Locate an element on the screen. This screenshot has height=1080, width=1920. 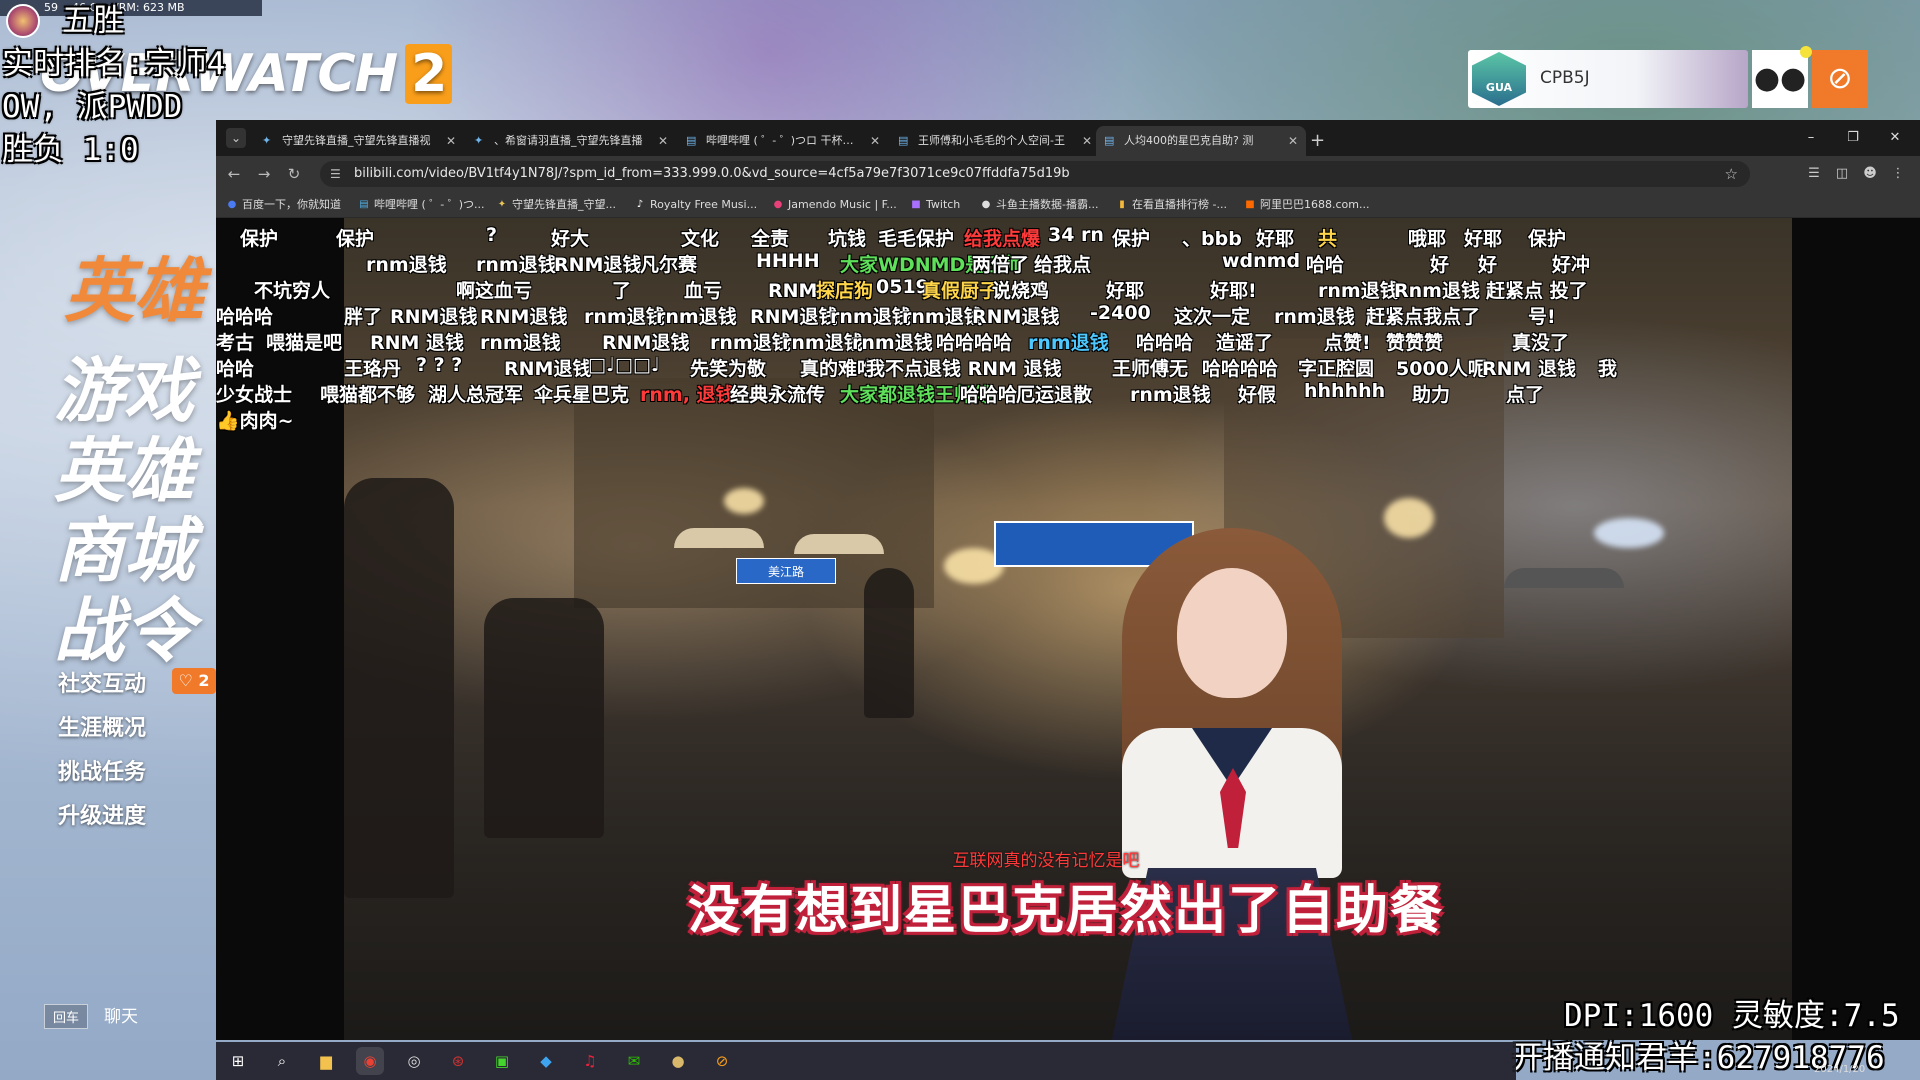
danmaku-comment: 哈哈哈哈 is located at coordinates (1240, 369).